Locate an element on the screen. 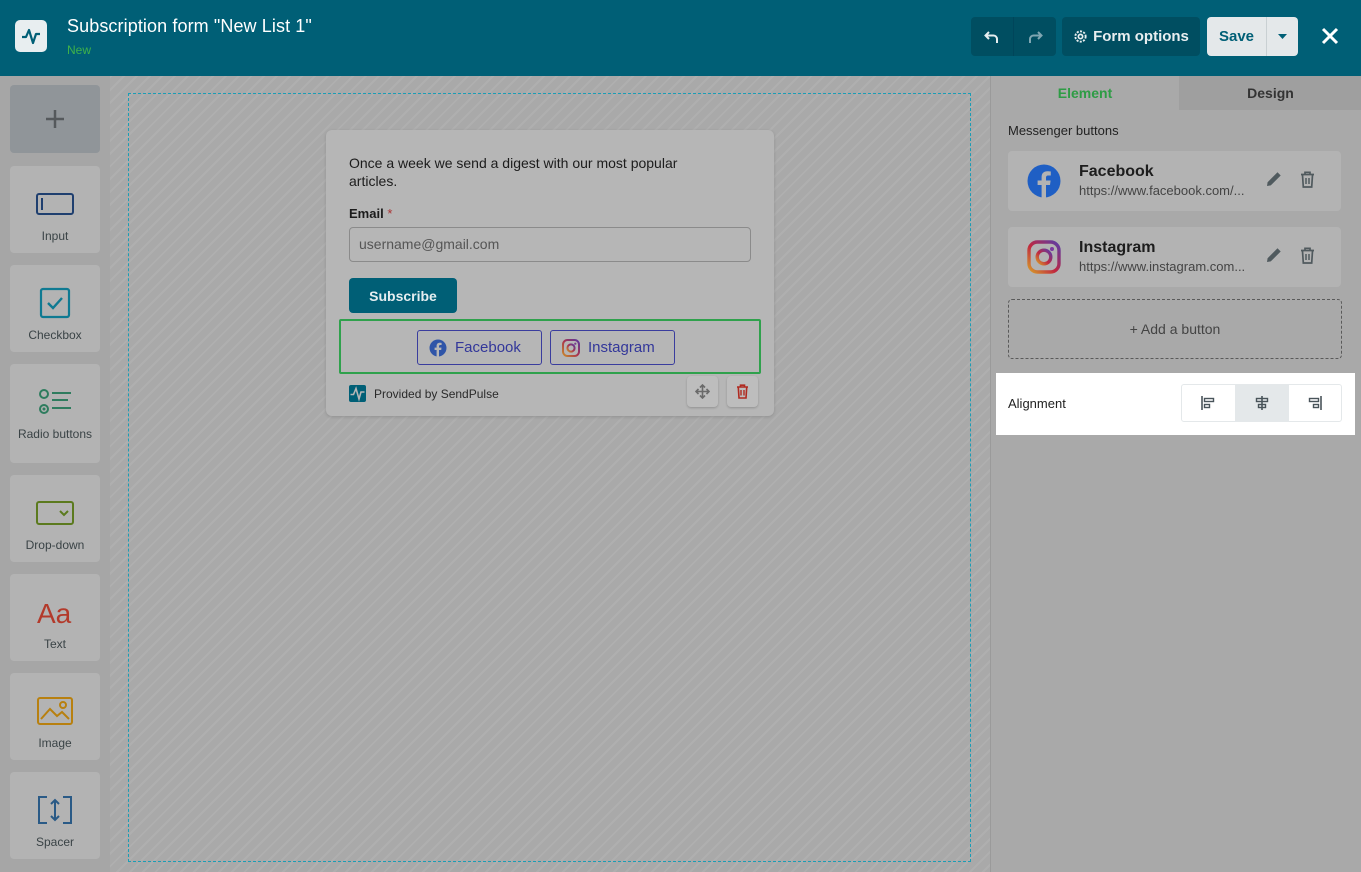 The width and height of the screenshot is (1361, 872). required-mark: * is located at coordinates (390, 213).